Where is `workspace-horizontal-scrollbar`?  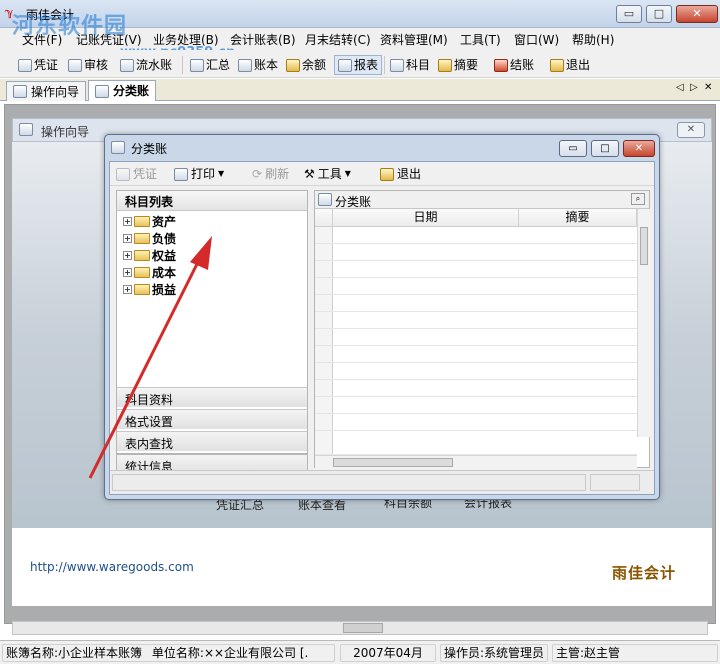 workspace-horizontal-scrollbar is located at coordinates (360, 628).